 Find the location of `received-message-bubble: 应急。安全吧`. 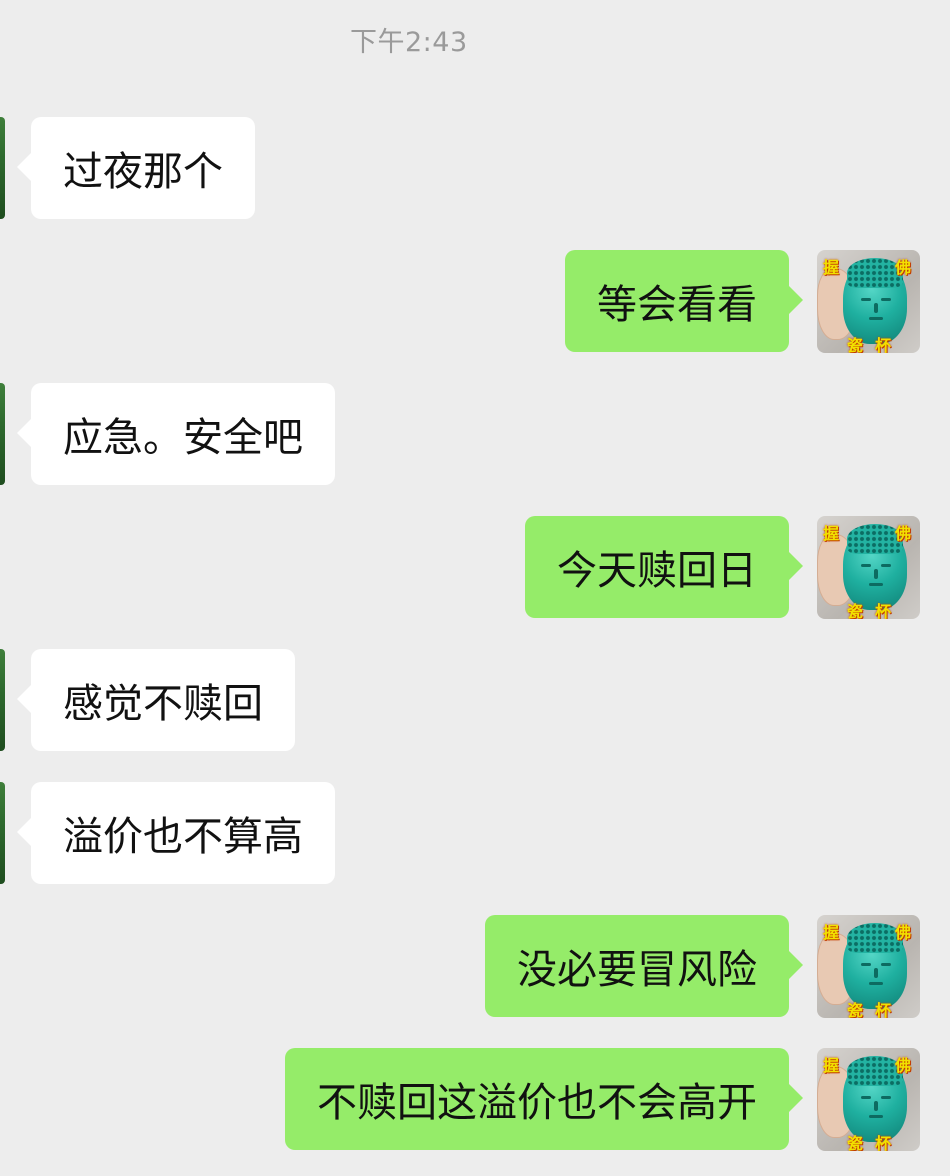

received-message-bubble: 应急。安全吧 is located at coordinates (176, 434).